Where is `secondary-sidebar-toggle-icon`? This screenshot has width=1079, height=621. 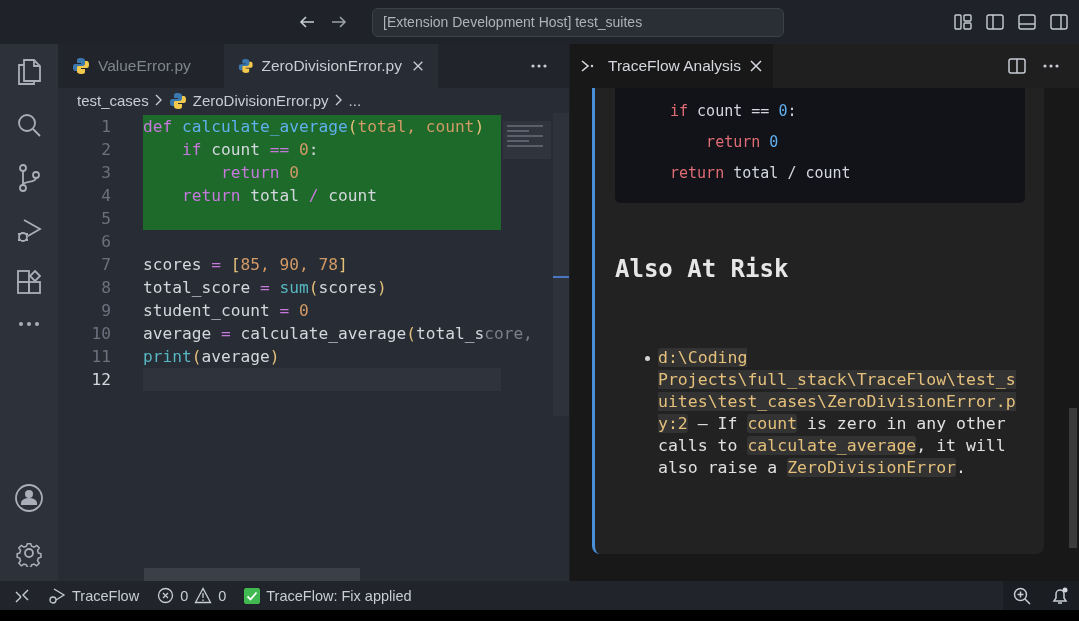 secondary-sidebar-toggle-icon is located at coordinates (1059, 22).